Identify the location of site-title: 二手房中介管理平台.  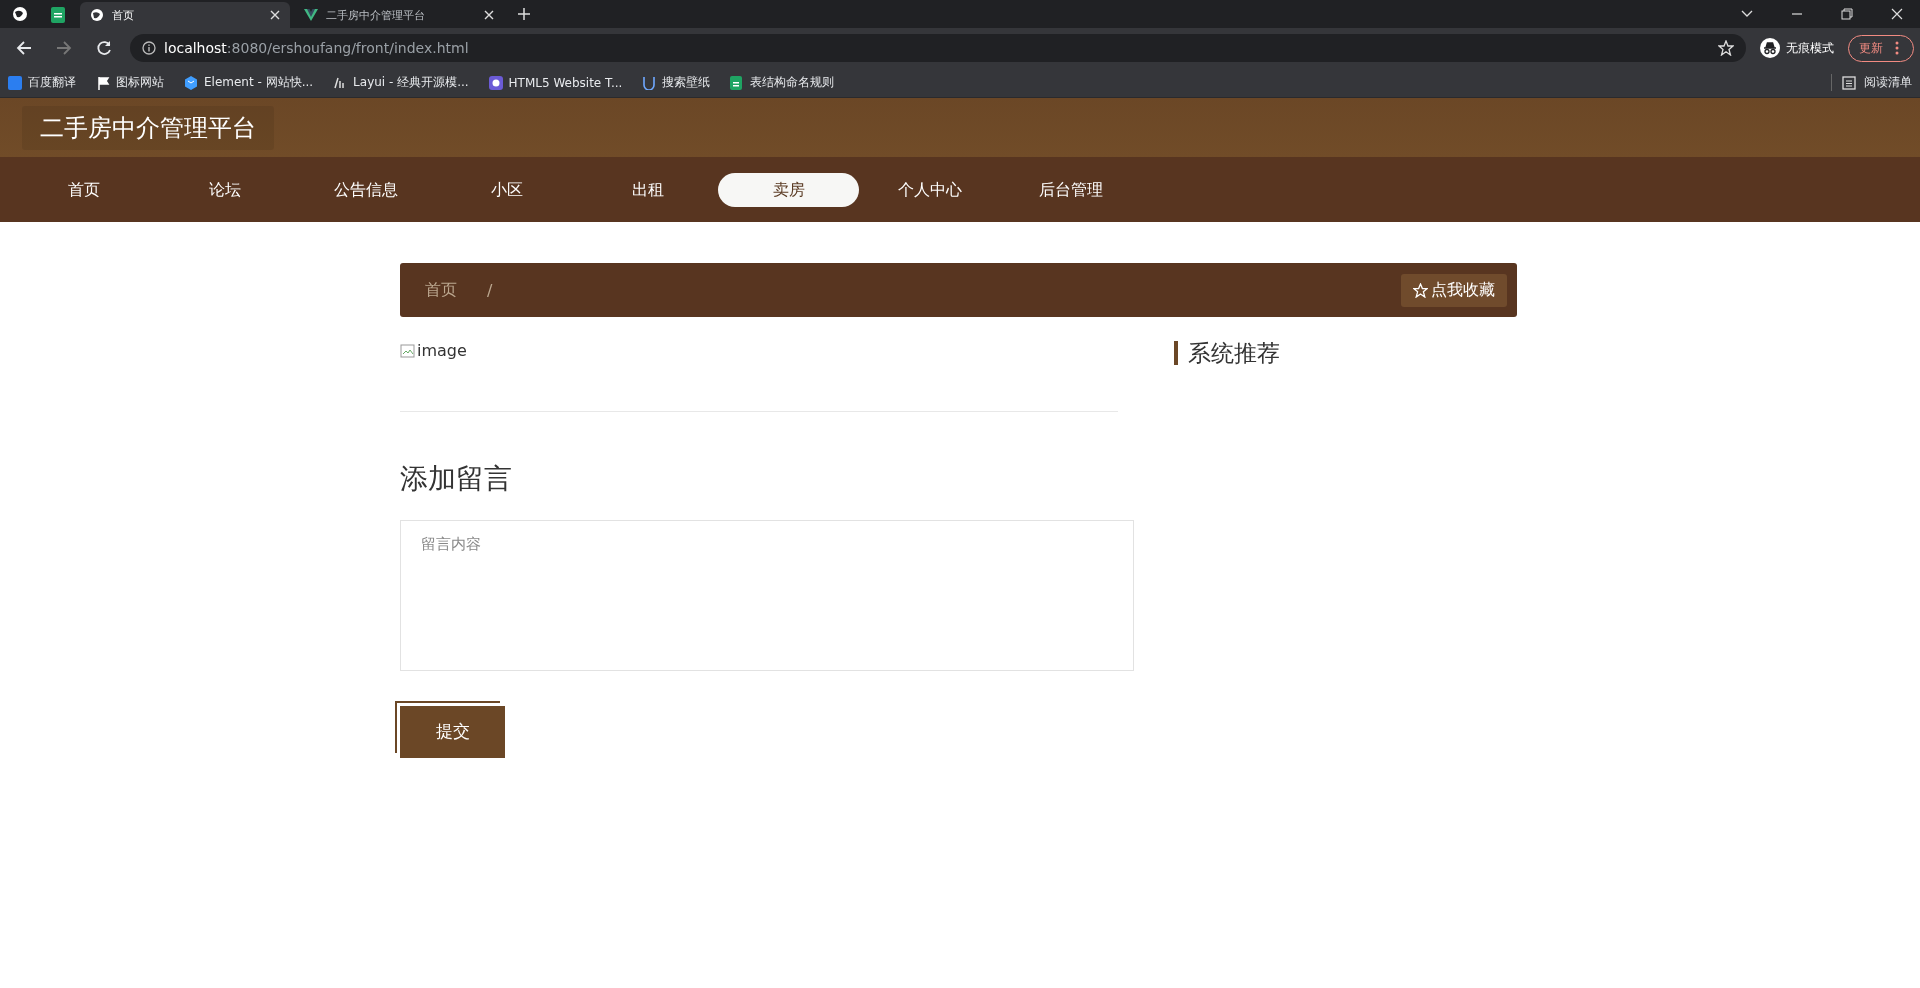
(148, 127).